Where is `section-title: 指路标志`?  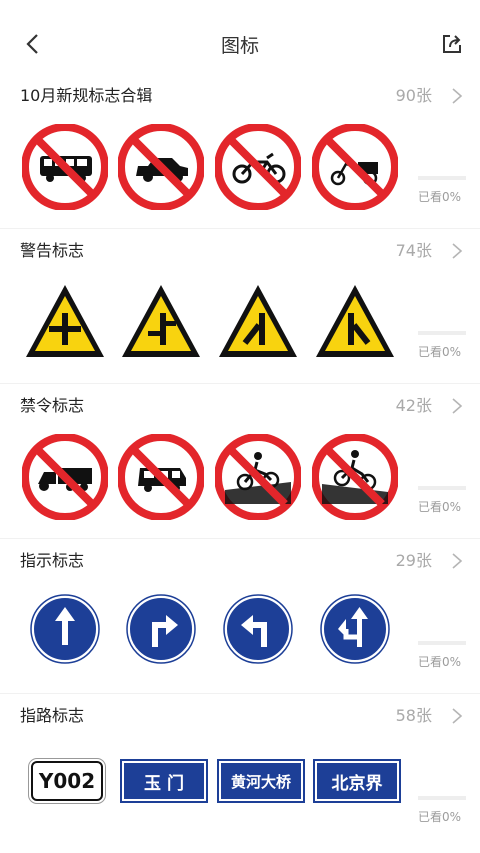
section-title: 指路标志 is located at coordinates (52, 715).